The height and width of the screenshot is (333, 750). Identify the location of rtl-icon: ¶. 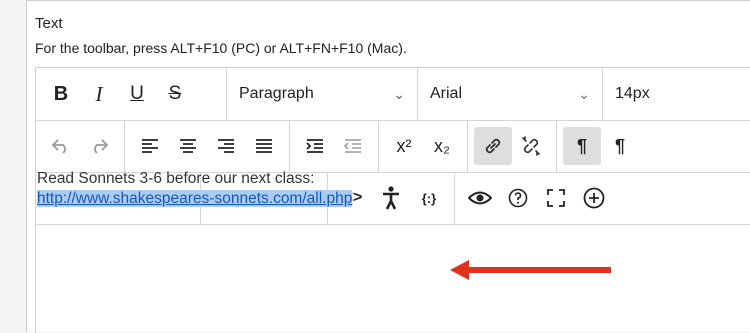
(620, 146).